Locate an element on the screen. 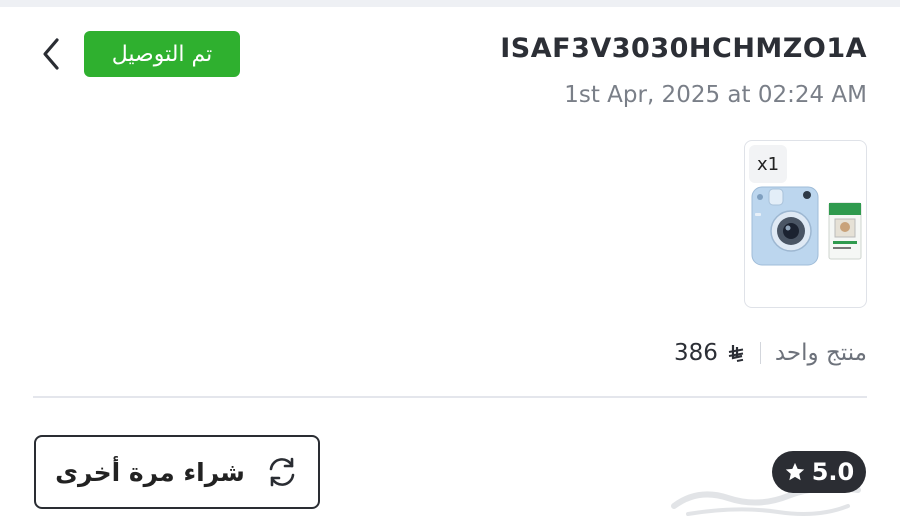 The height and width of the screenshot is (526, 900). instant-camera-product-image is located at coordinates (806, 226).